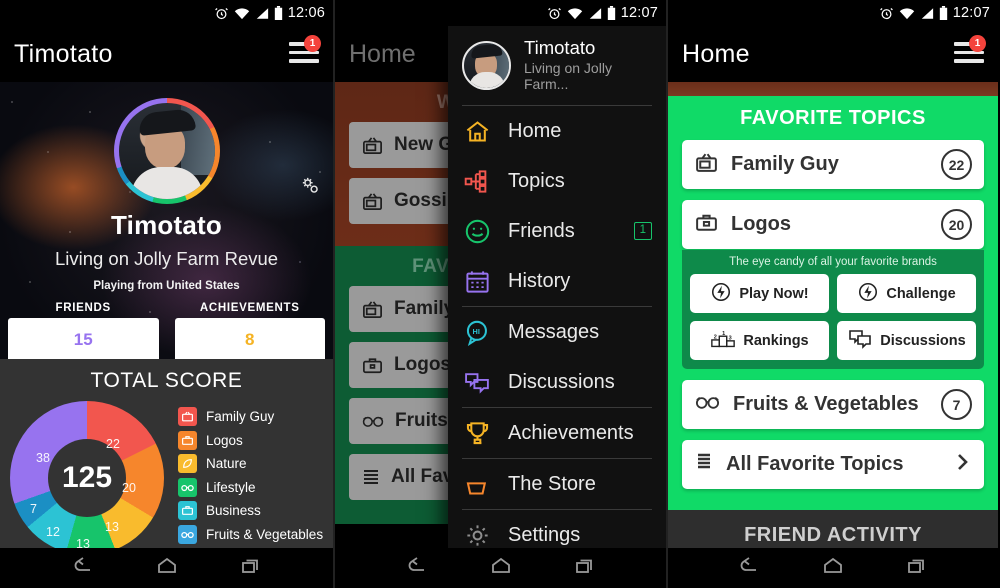  I want to click on store-basket-icon, so click(477, 484).